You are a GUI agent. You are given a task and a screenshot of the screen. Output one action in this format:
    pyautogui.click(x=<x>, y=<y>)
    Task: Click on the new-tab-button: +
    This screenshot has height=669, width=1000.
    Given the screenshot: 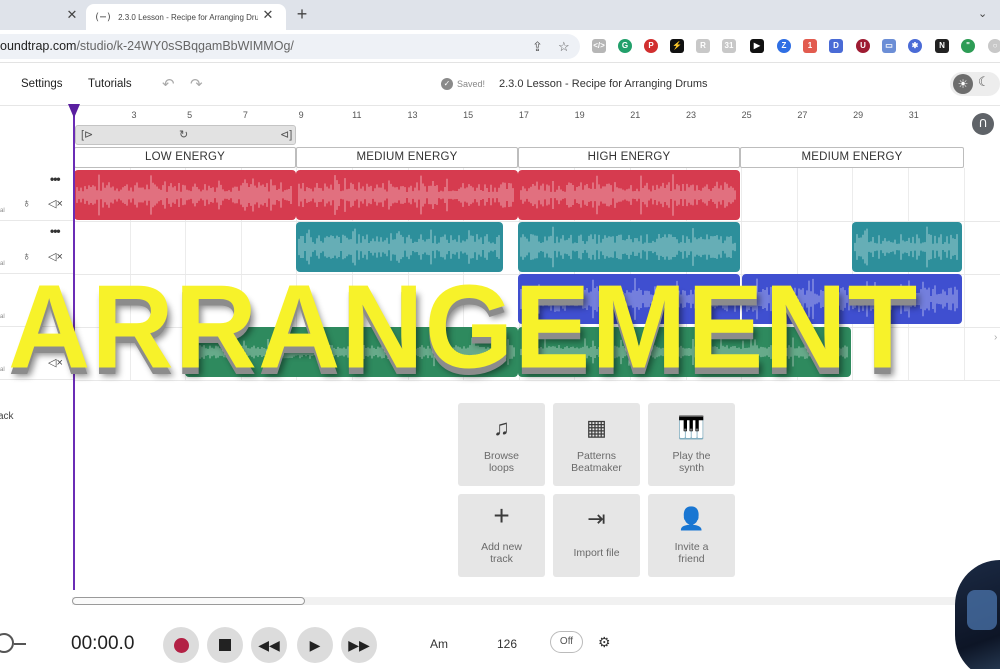 What is the action you would take?
    pyautogui.click(x=302, y=14)
    